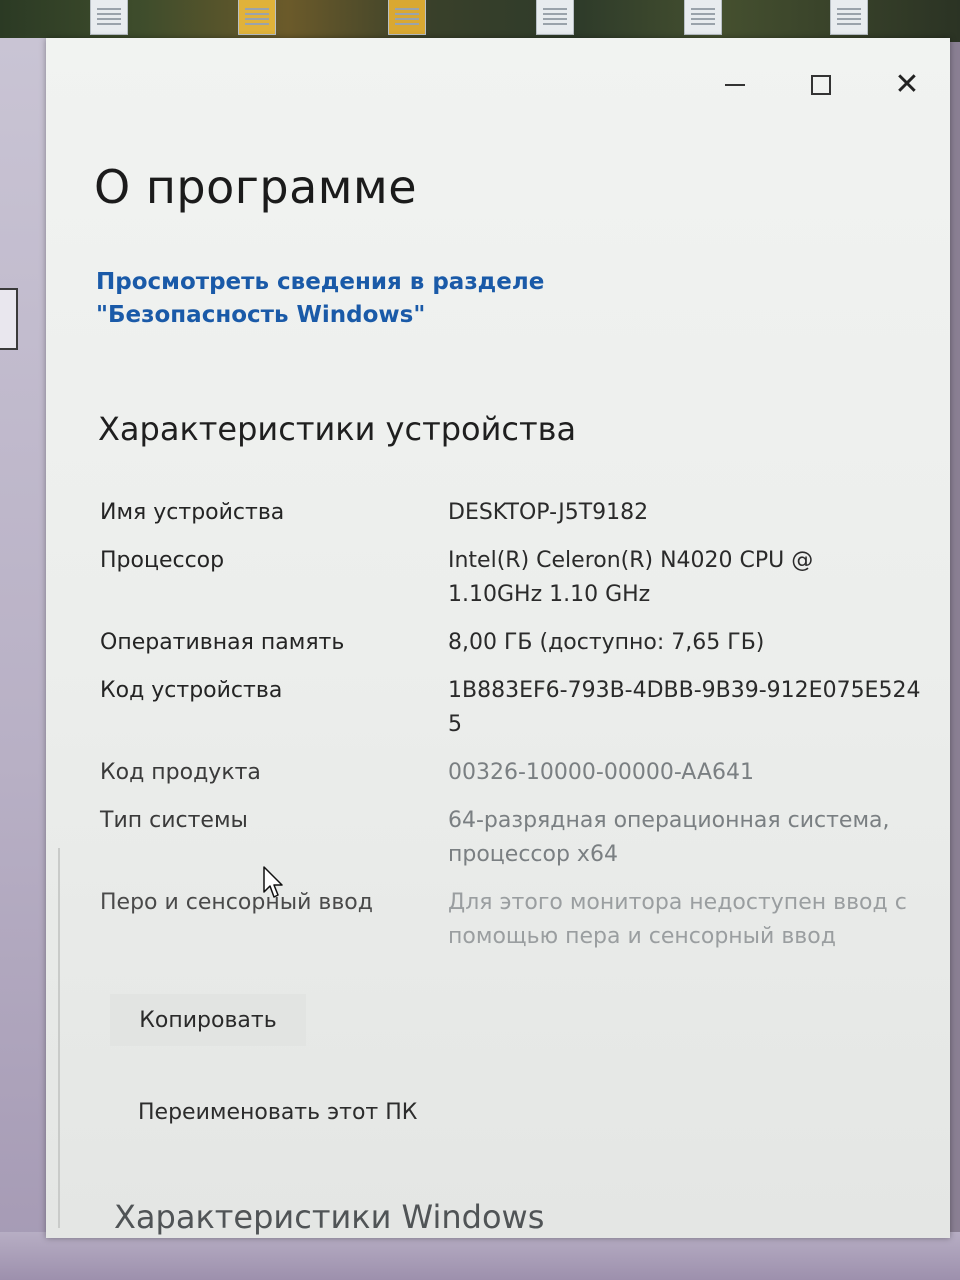  Describe the element at coordinates (329, 1217) in the screenshot. I see `windows-specs-heading: Характеристики Windows` at that location.